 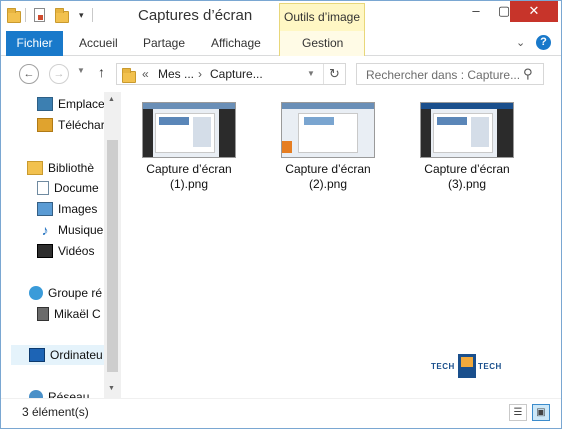 What do you see at coordinates (81, 15) in the screenshot?
I see `customize-qat-icon: ▾` at bounding box center [81, 15].